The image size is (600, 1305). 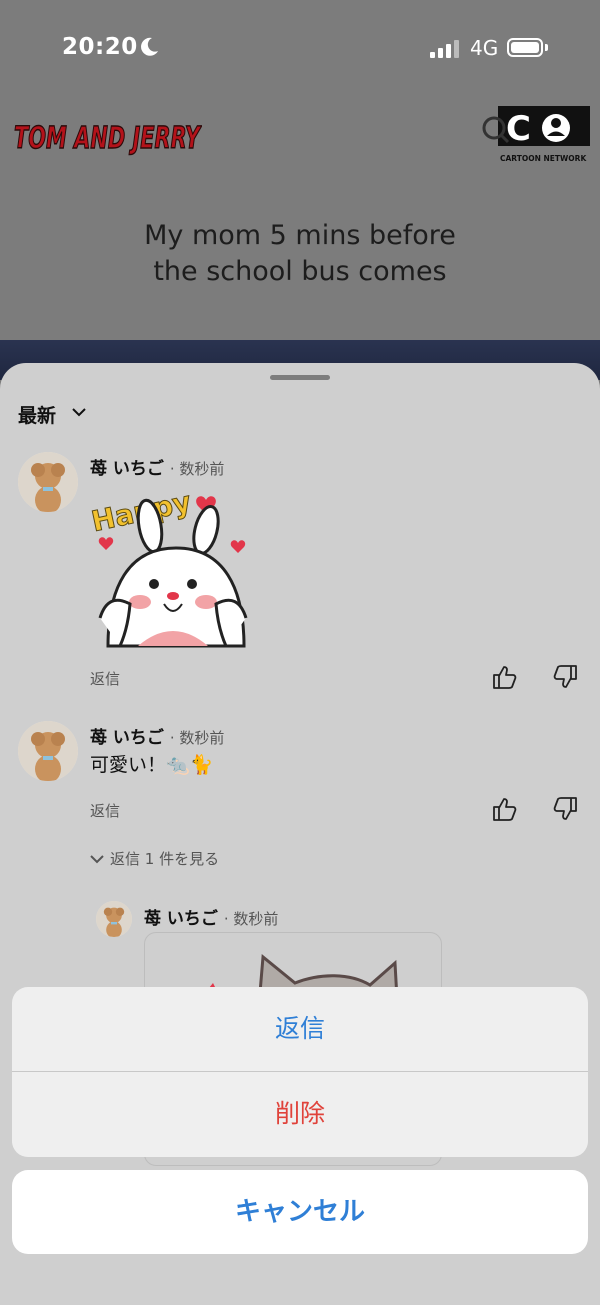 I want to click on reply-author: 苺 いちご · 数秒前, so click(x=211, y=916).